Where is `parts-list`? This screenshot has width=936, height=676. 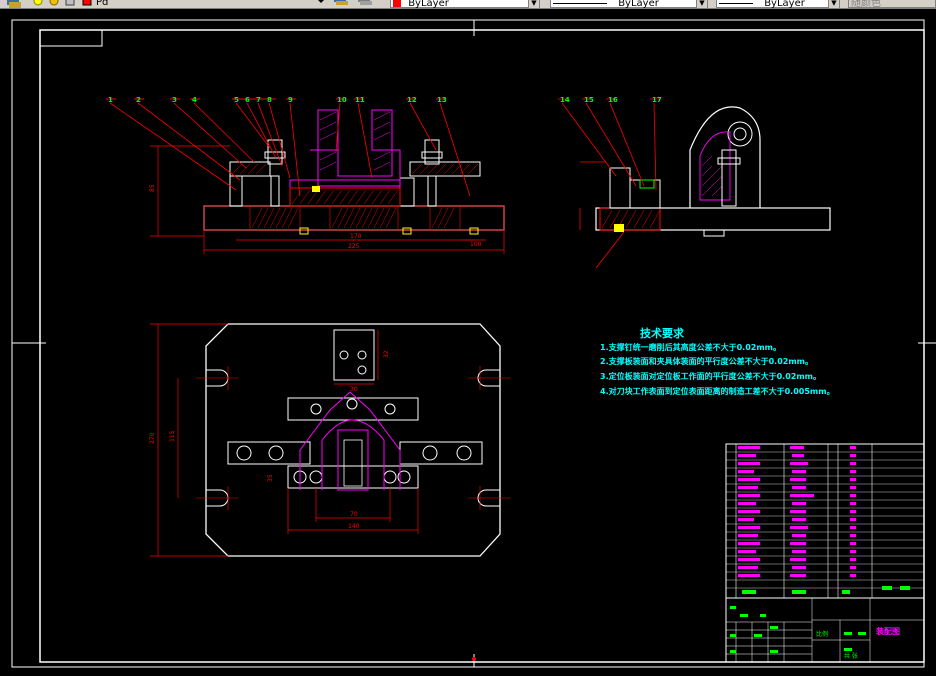
parts-list is located at coordinates (825, 521).